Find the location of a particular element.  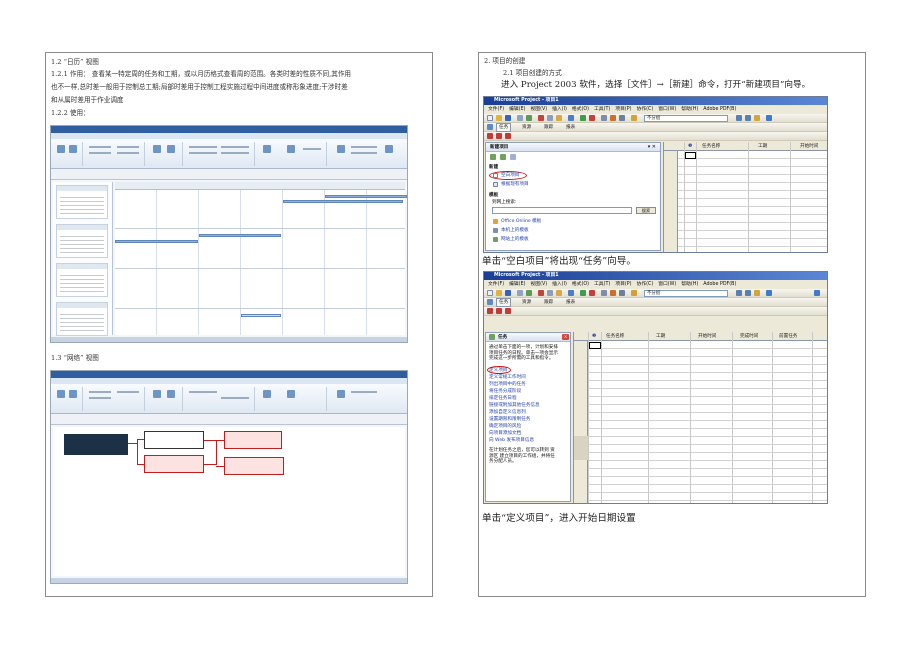

step-deadlines: 设置期限和限制任务 is located at coordinates (509, 419).